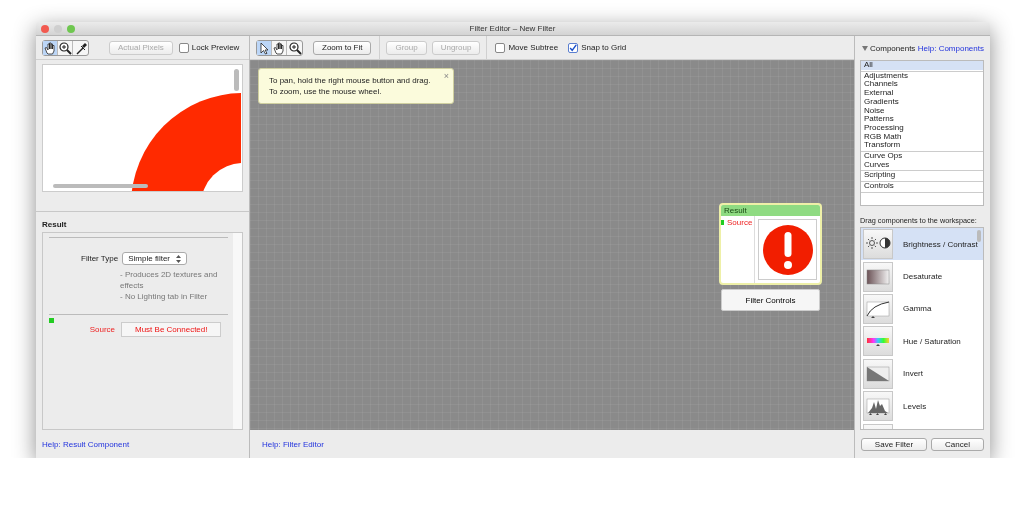 The height and width of the screenshot is (507, 1024). Describe the element at coordinates (740, 222) in the screenshot. I see `input-label: Source` at that location.